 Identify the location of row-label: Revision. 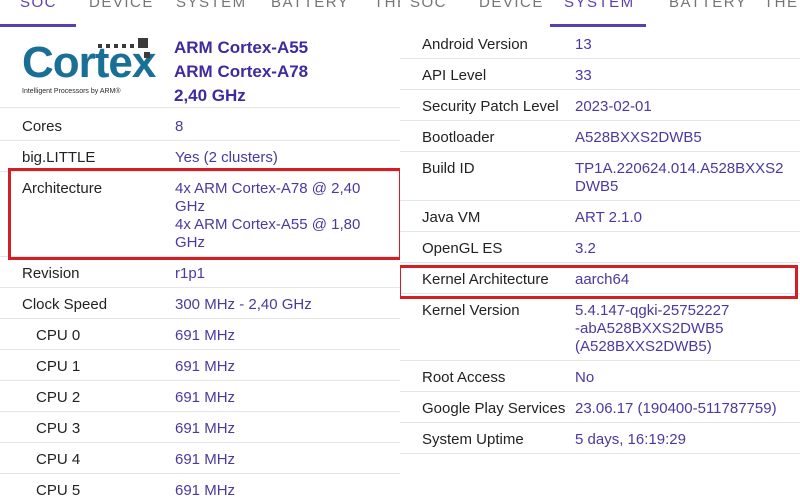
(51, 273).